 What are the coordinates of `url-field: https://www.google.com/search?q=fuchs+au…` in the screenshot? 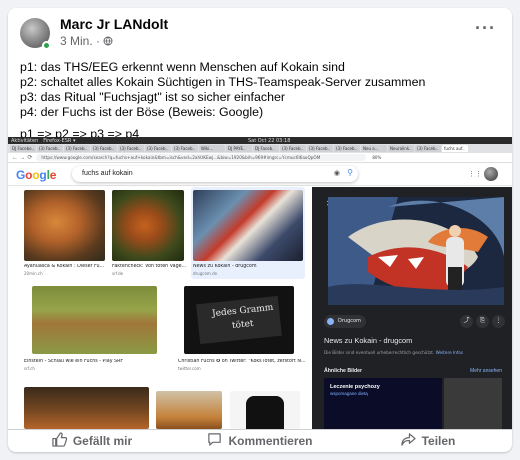 It's located at (201, 157).